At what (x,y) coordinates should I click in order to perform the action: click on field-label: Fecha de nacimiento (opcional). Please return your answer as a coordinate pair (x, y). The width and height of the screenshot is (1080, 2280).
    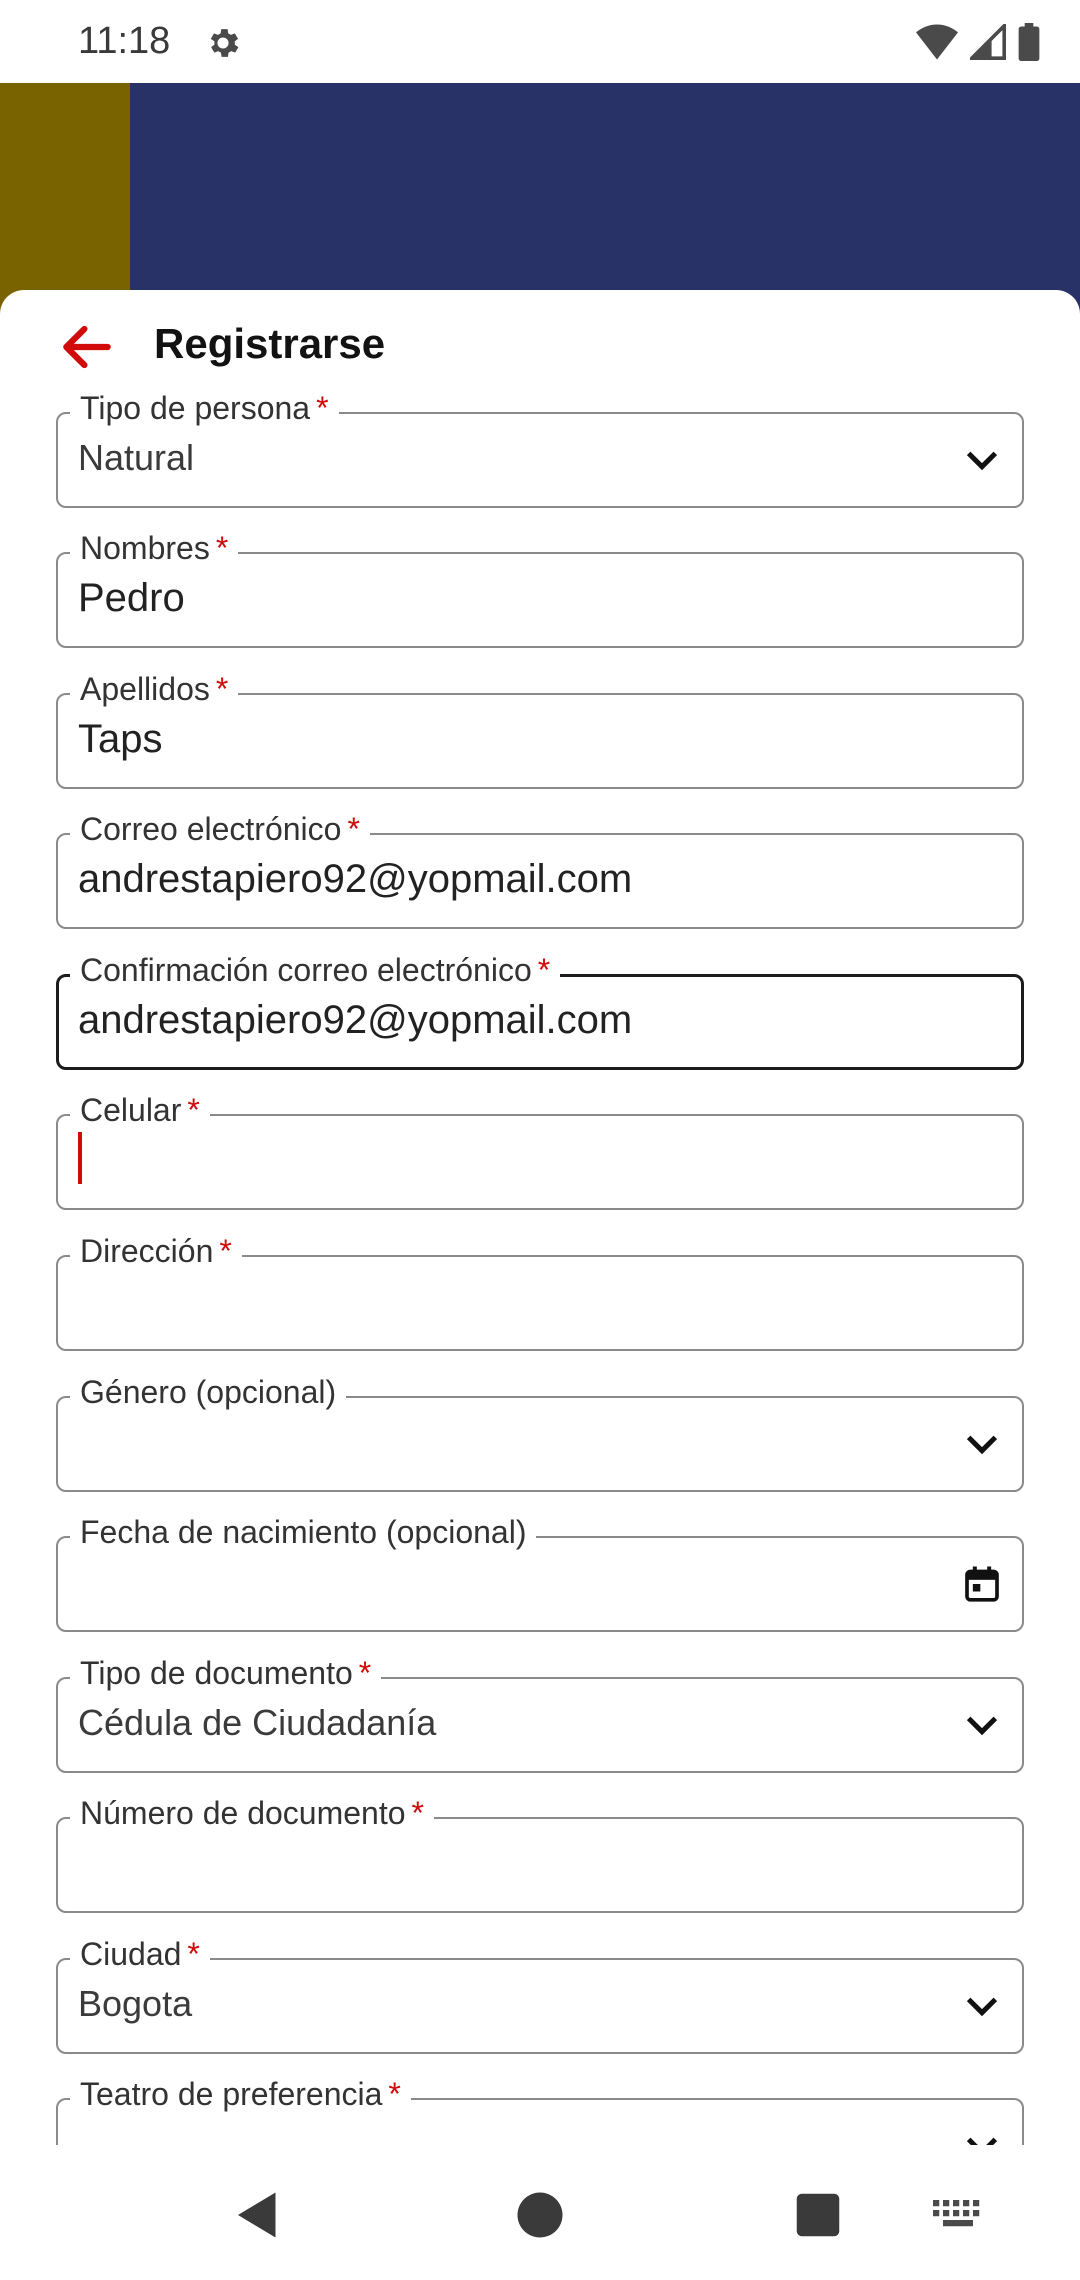
    Looking at the image, I should click on (303, 1532).